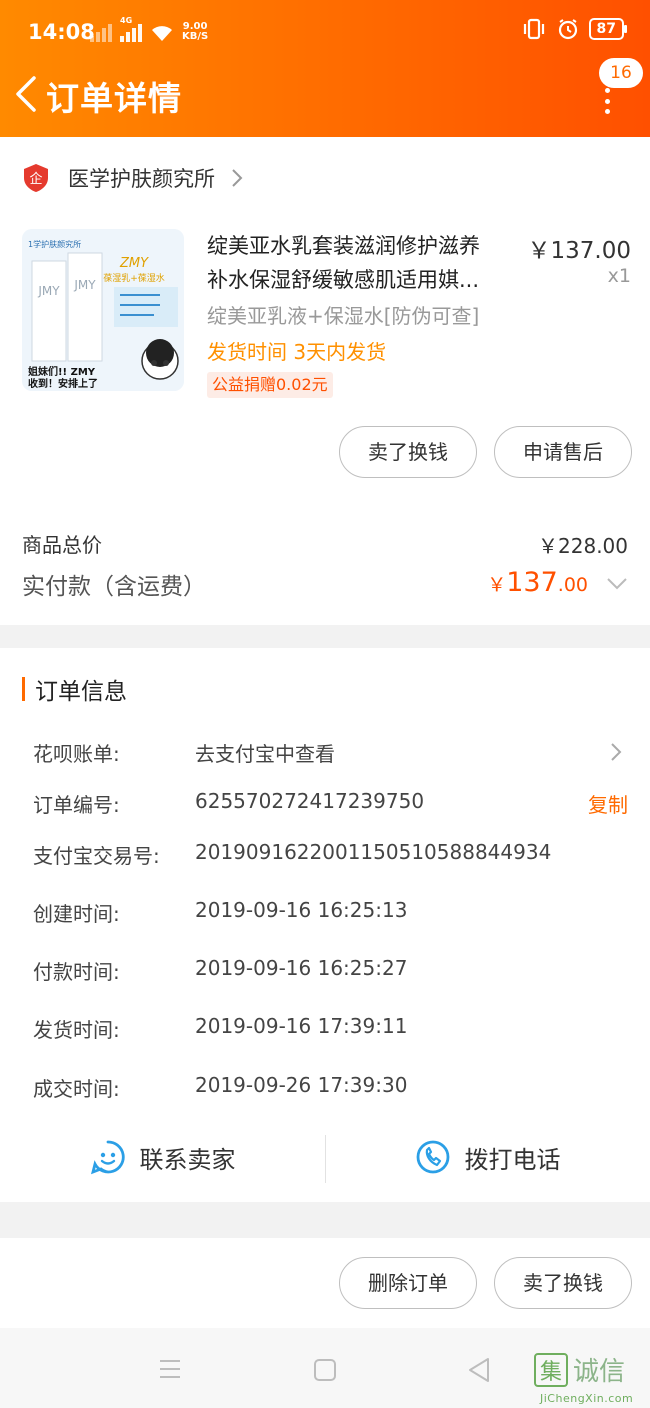 This screenshot has width=650, height=1408. Describe the element at coordinates (408, 452) in the screenshot. I see `sell-item-button: 卖了换钱` at that location.